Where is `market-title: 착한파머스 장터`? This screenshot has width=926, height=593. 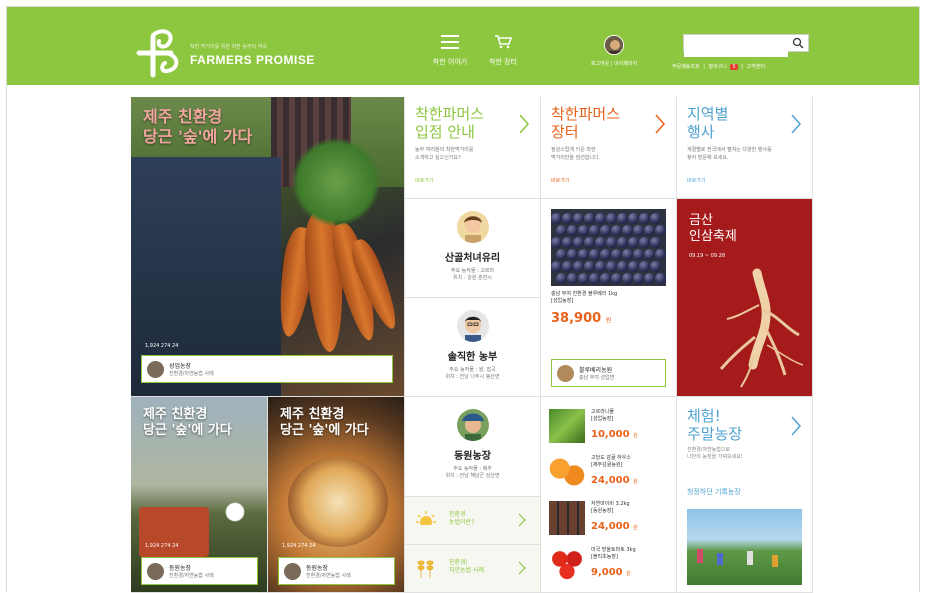 market-title: 착한파머스 장터 is located at coordinates (586, 123).